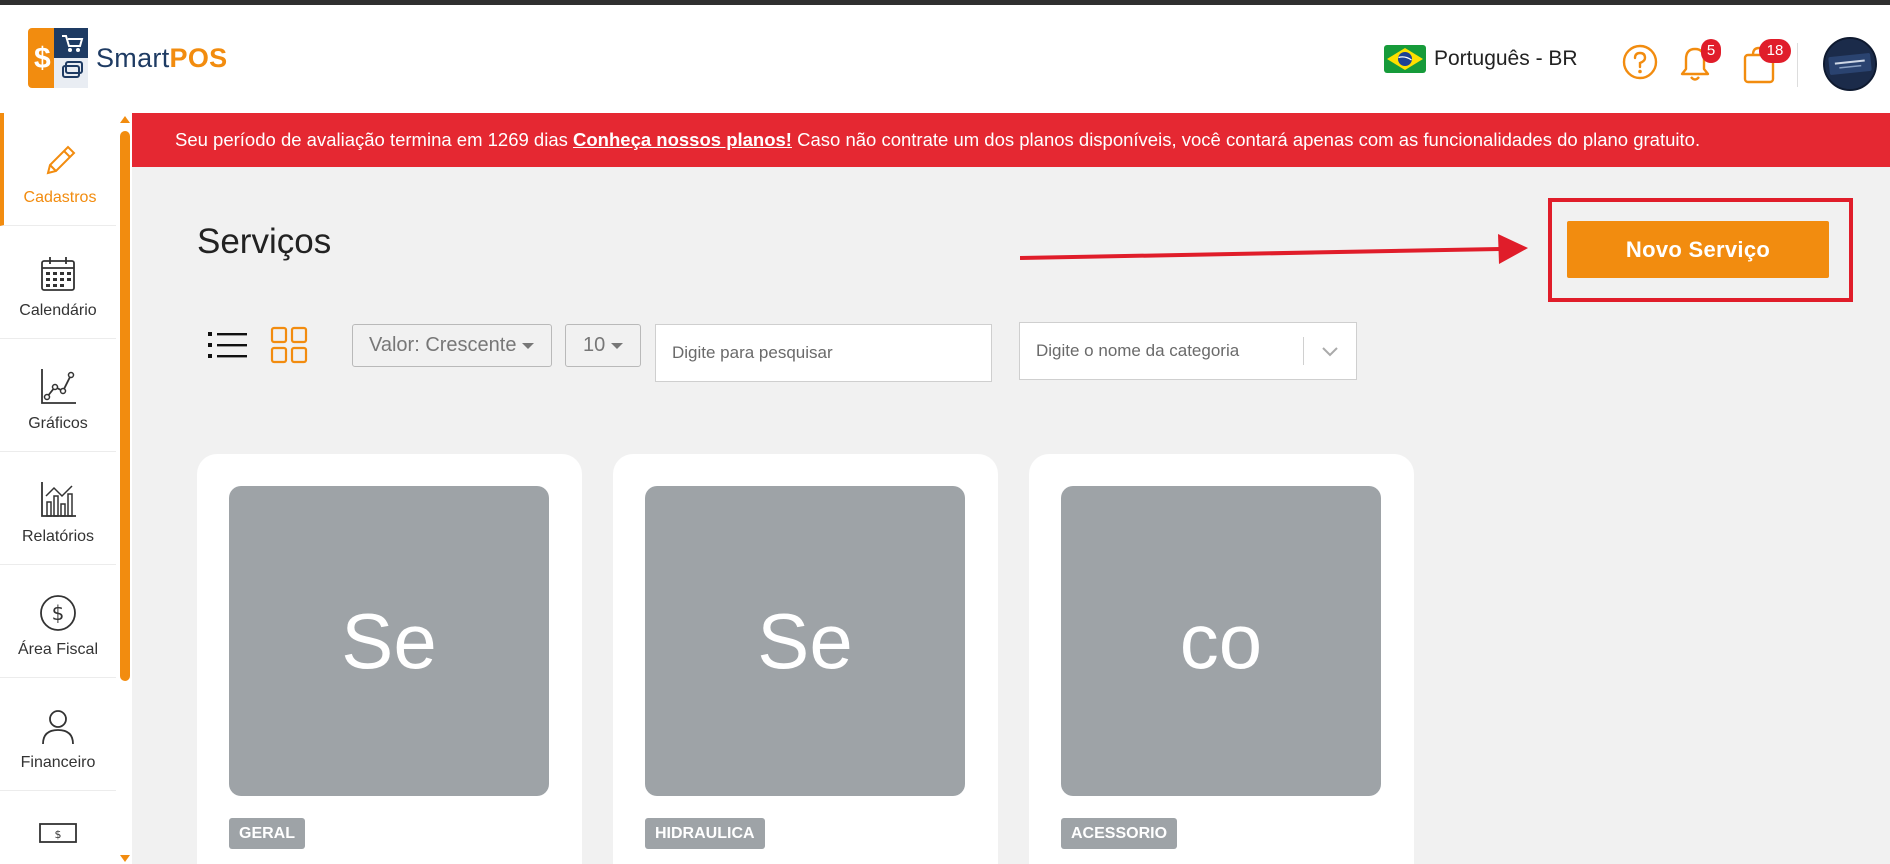 This screenshot has height=864, width=1890. What do you see at coordinates (267, 833) in the screenshot?
I see `category-tag: GERAL` at bounding box center [267, 833].